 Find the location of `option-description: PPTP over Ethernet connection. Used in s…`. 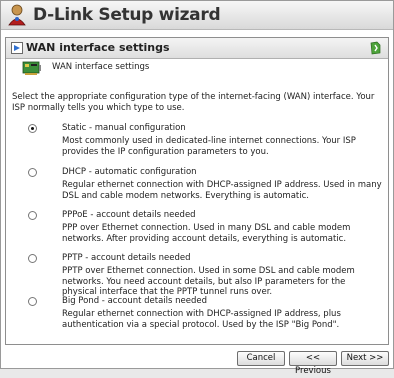

option-description: PPTP over Ethernet connection. Used in s… is located at coordinates (208, 281).